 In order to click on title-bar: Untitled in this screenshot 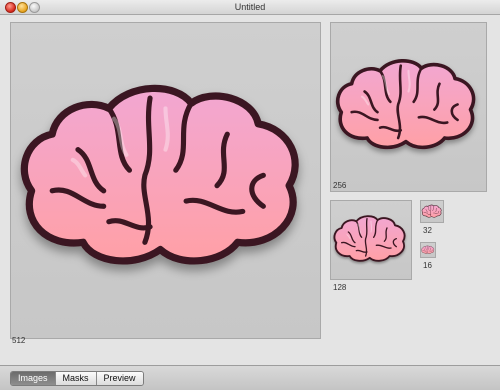, I will do `click(250, 7)`.